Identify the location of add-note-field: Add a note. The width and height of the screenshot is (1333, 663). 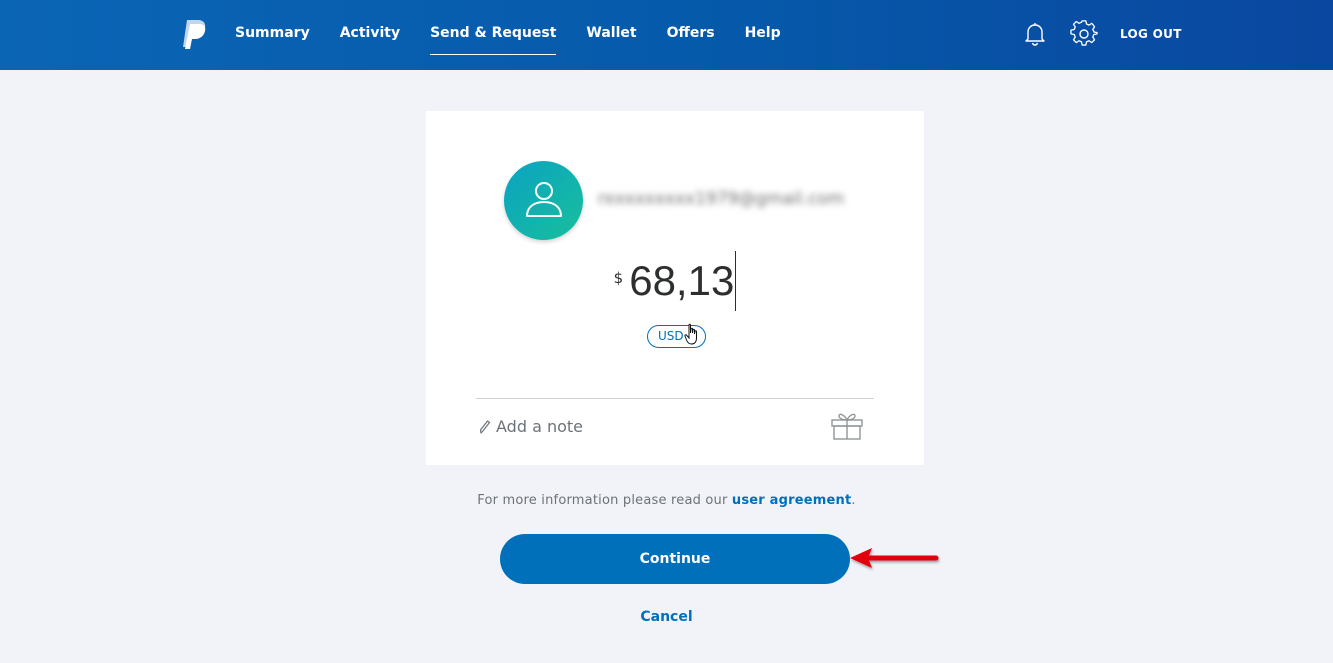
(530, 426).